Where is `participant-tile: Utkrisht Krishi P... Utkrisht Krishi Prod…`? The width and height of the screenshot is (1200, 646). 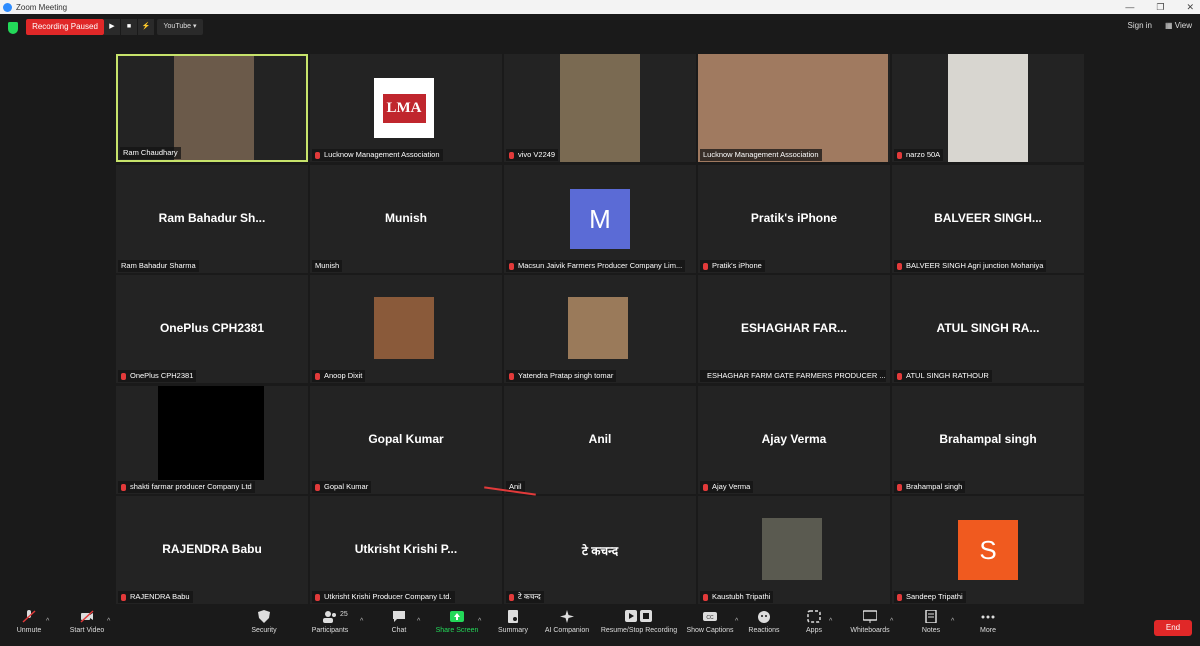
participant-tile: Utkrisht Krishi P... Utkrisht Krishi Prod… is located at coordinates (406, 550).